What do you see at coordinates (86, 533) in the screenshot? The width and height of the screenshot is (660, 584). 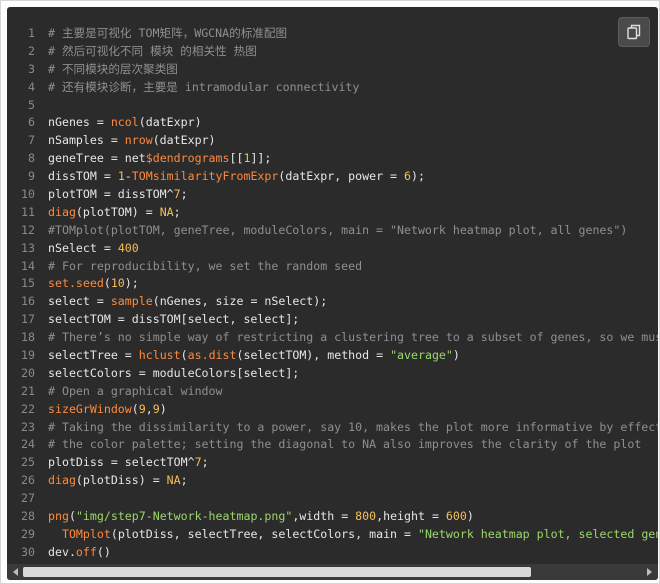 I see `code-token: TOMplot` at bounding box center [86, 533].